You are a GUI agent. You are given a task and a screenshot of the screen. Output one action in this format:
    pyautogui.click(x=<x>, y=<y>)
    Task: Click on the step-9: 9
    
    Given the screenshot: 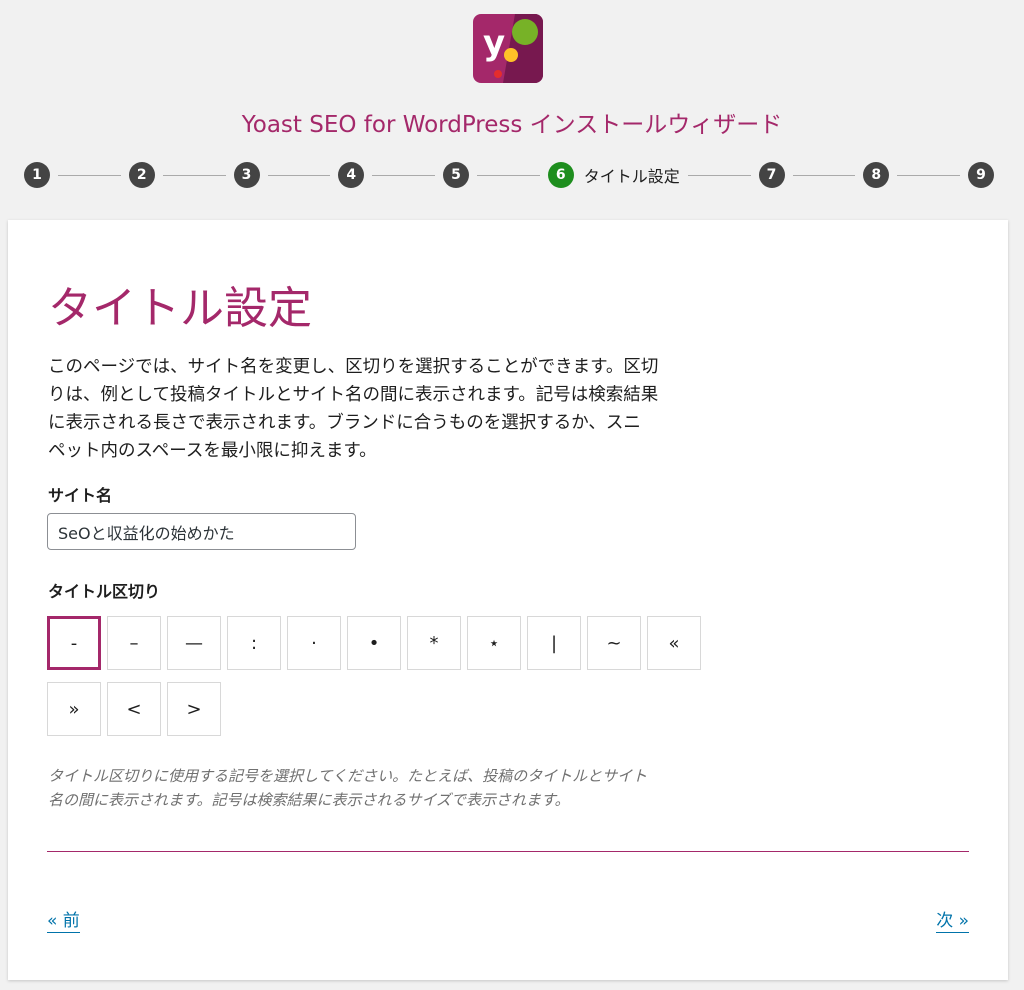 What is the action you would take?
    pyautogui.click(x=981, y=175)
    